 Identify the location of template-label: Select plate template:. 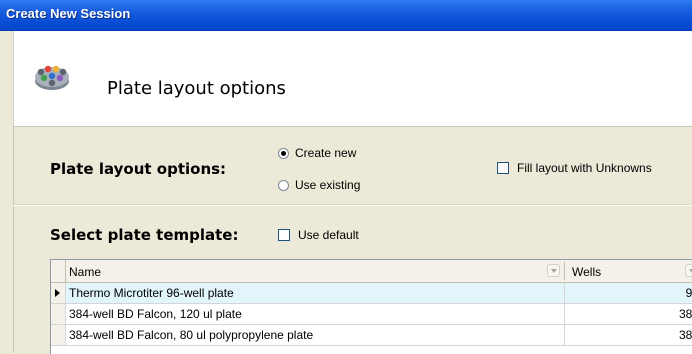
(144, 235).